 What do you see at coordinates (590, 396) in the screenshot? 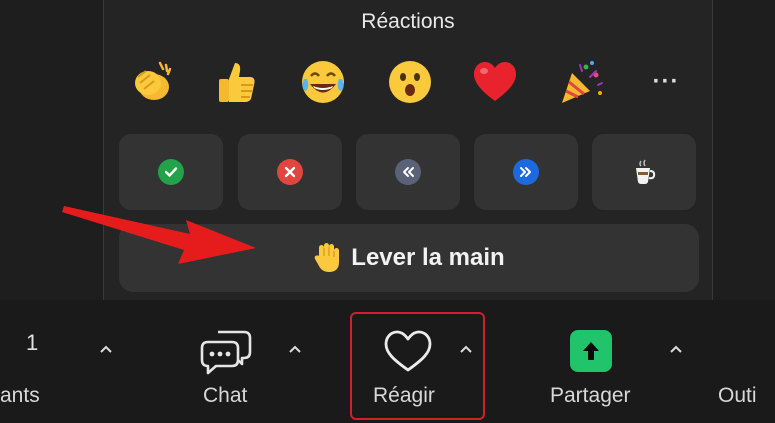
I see `share-label: Partager` at bounding box center [590, 396].